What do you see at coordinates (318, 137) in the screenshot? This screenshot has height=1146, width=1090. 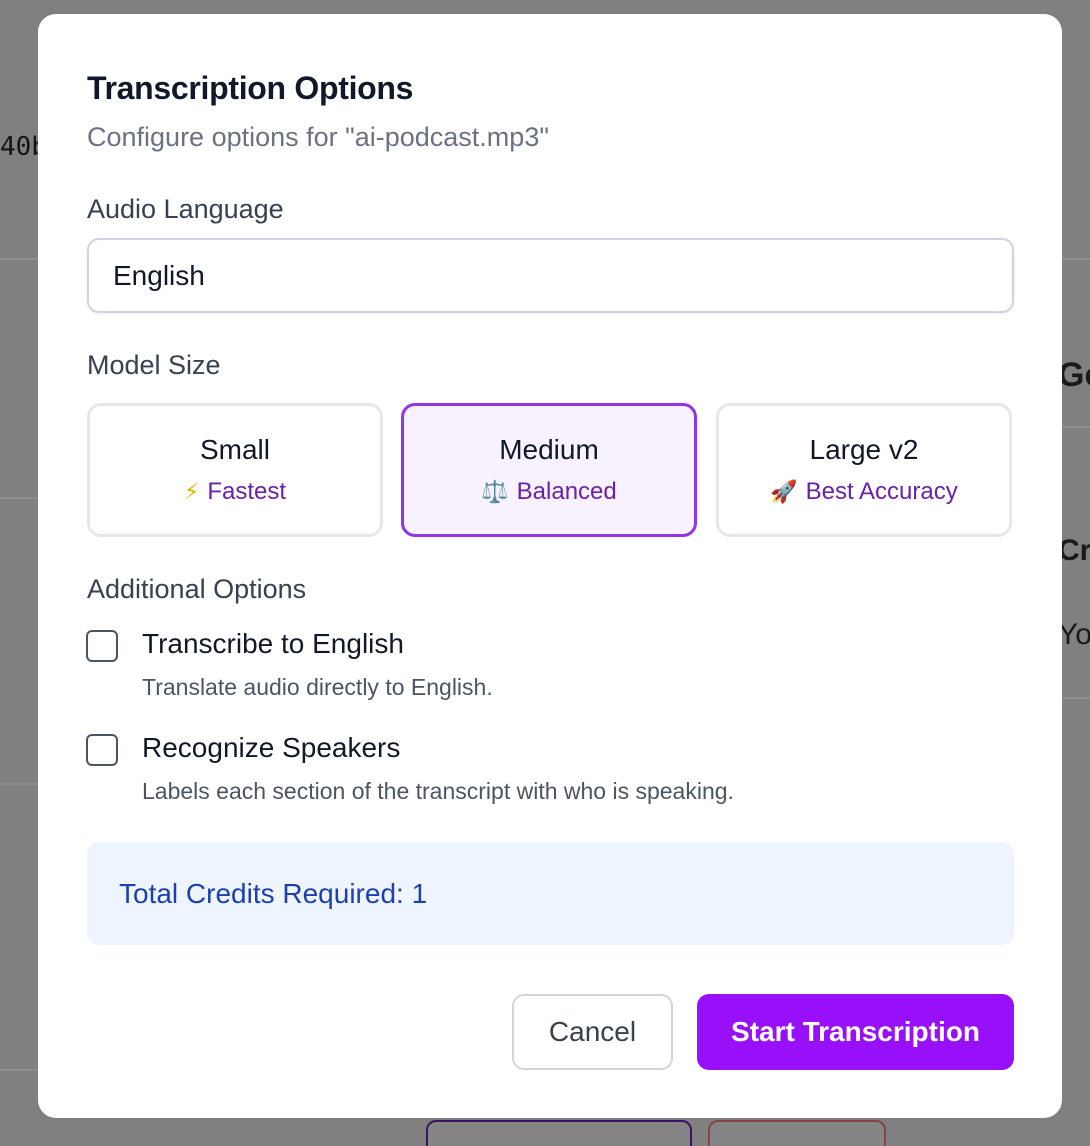 I see `dialog-subtitle: Configure options for "ai-podcast.mp3"` at bounding box center [318, 137].